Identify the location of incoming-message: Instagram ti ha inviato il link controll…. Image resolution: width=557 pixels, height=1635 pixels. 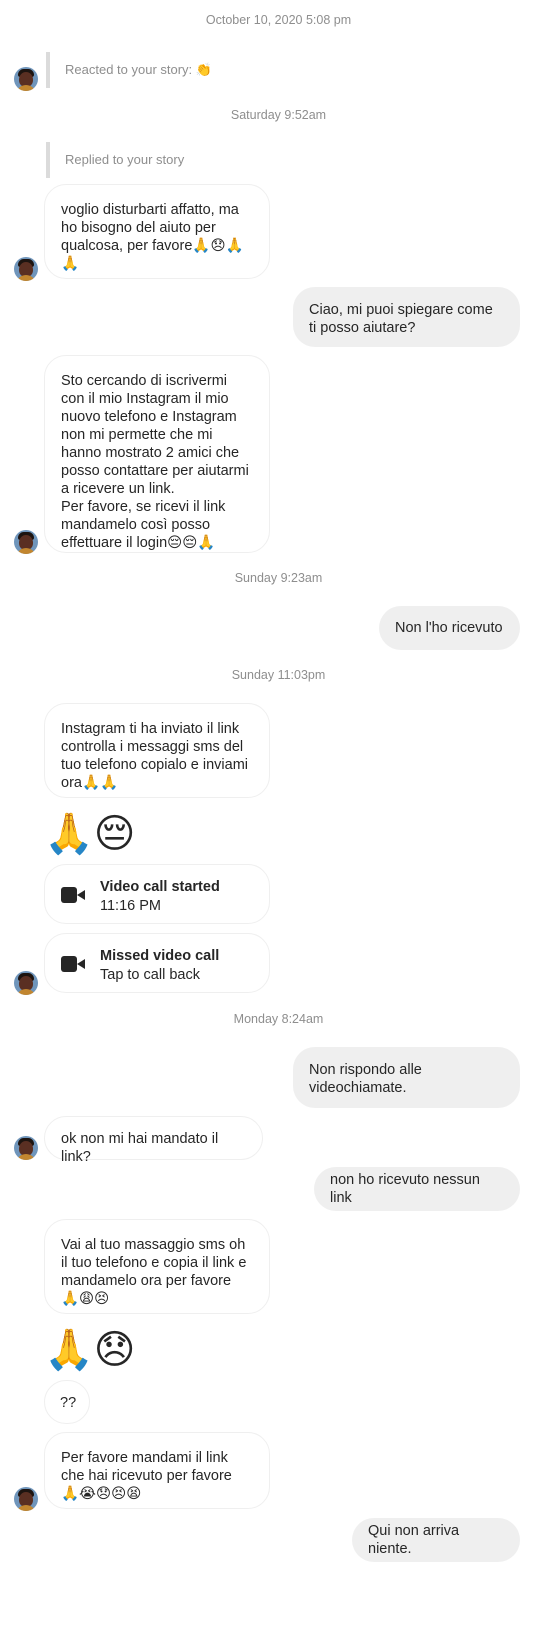
(157, 750).